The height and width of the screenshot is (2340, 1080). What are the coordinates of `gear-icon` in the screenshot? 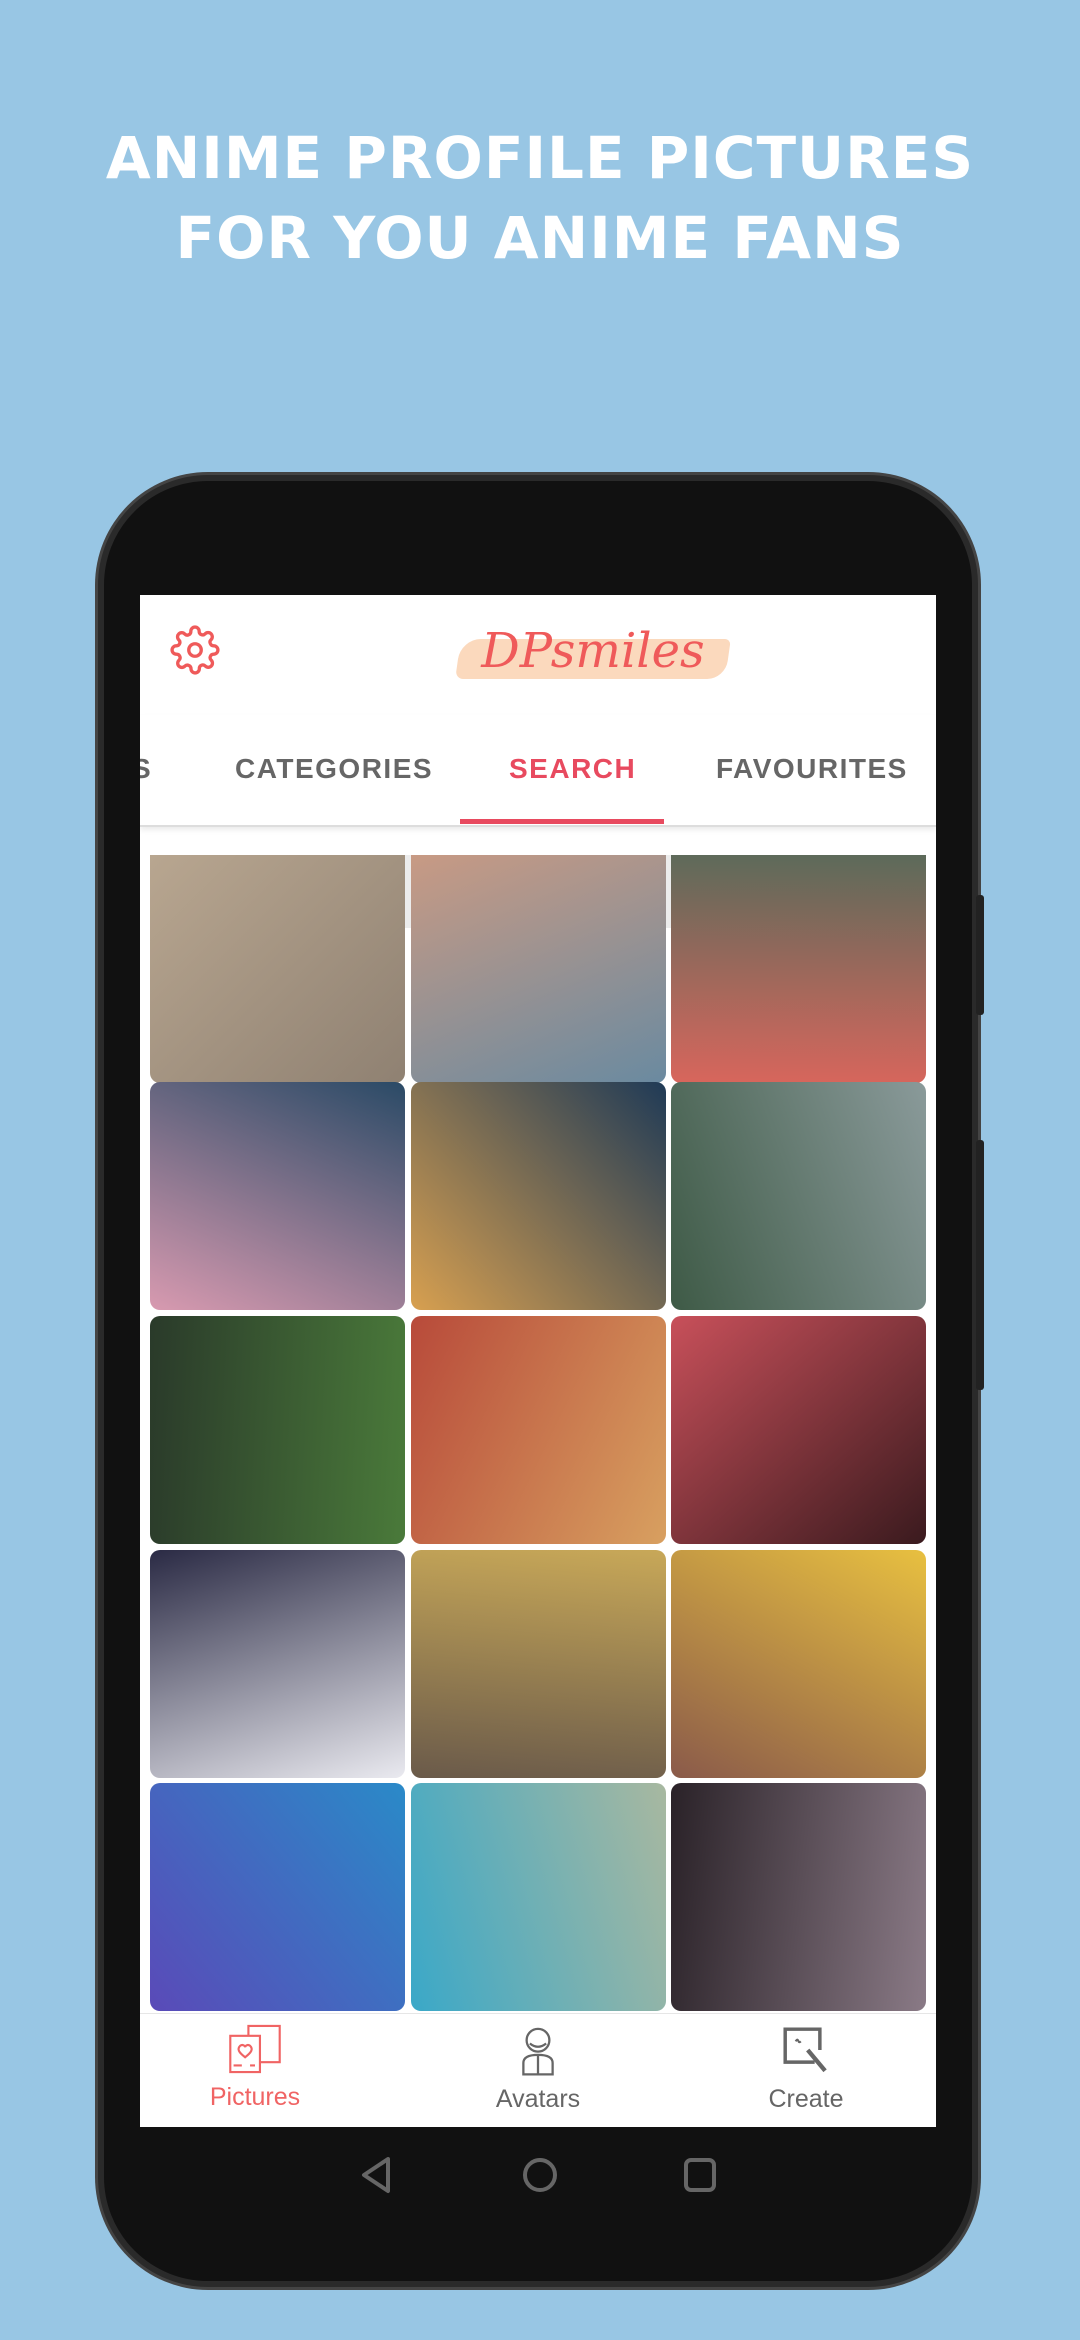 It's located at (195, 650).